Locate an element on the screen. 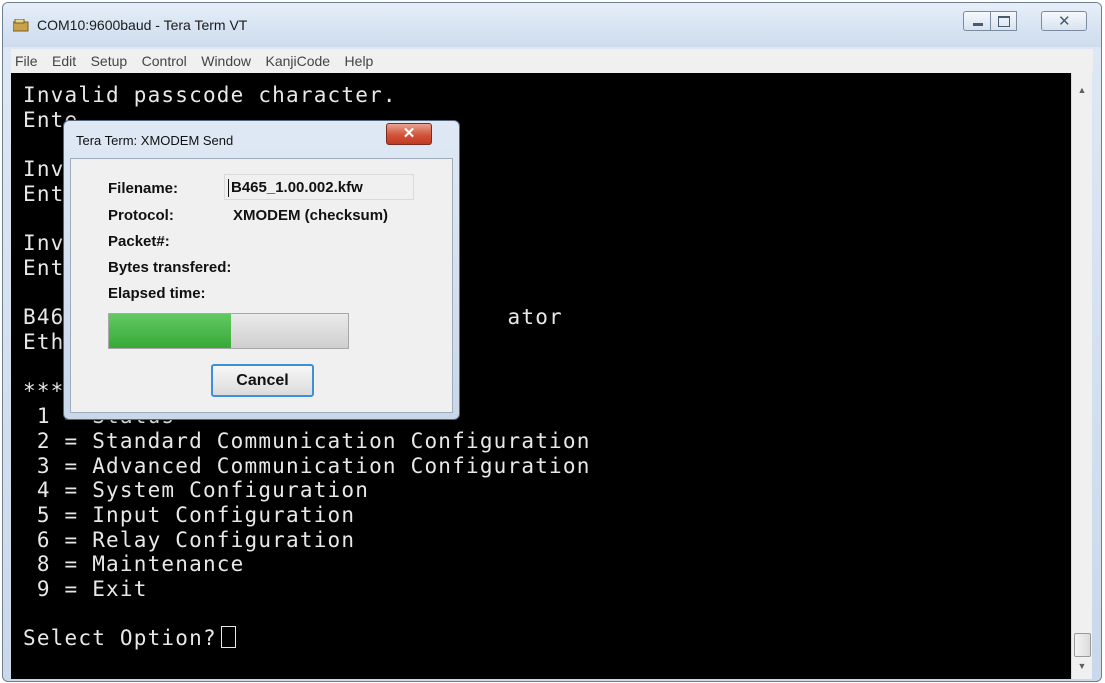 The width and height of the screenshot is (1105, 683). terminal-line-text: 6 = Relay Configuration is located at coordinates (189, 539).